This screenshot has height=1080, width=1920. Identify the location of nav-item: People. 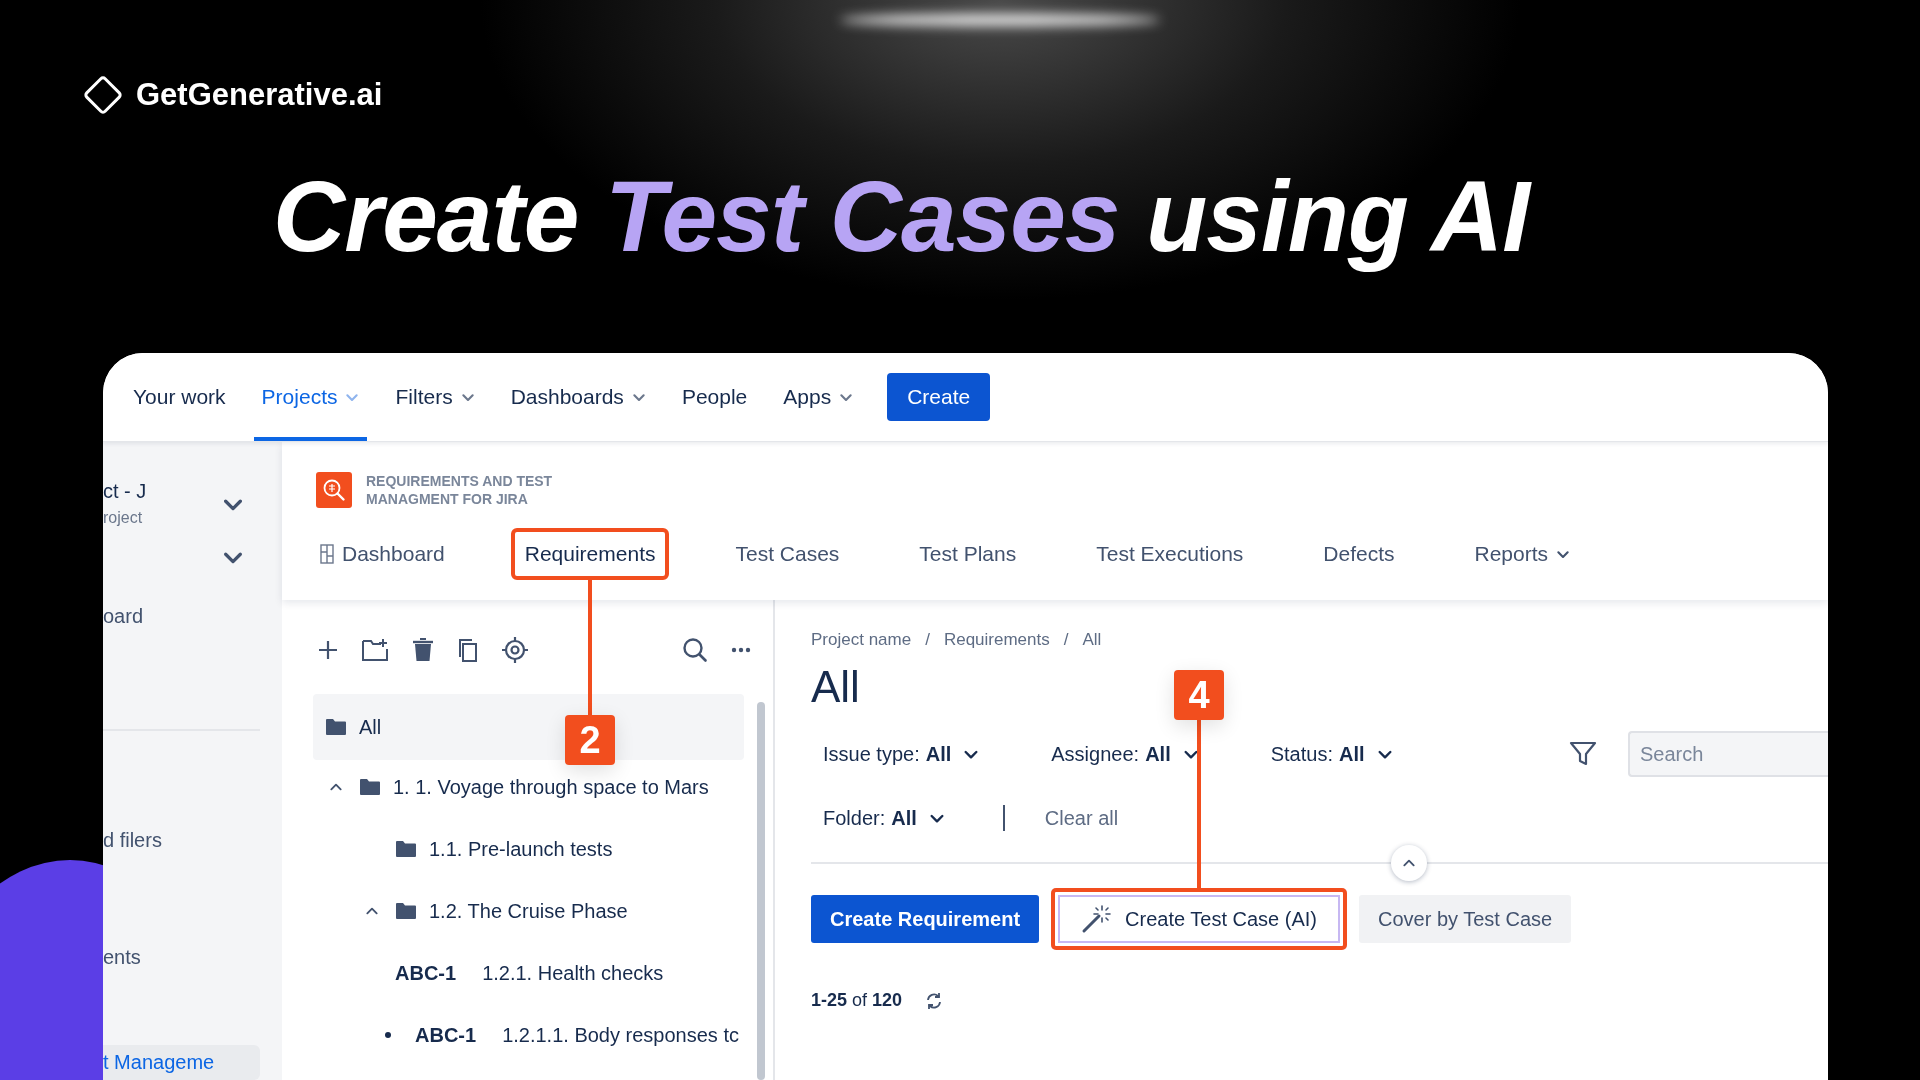
(714, 397).